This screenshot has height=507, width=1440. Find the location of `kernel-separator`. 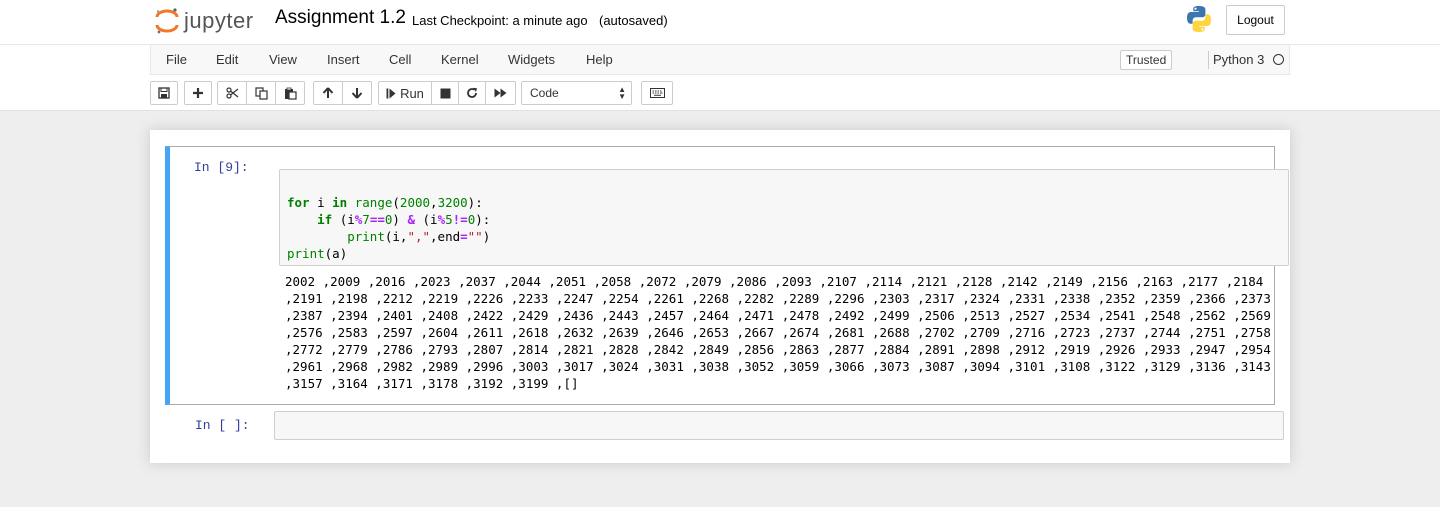

kernel-separator is located at coordinates (1208, 60).